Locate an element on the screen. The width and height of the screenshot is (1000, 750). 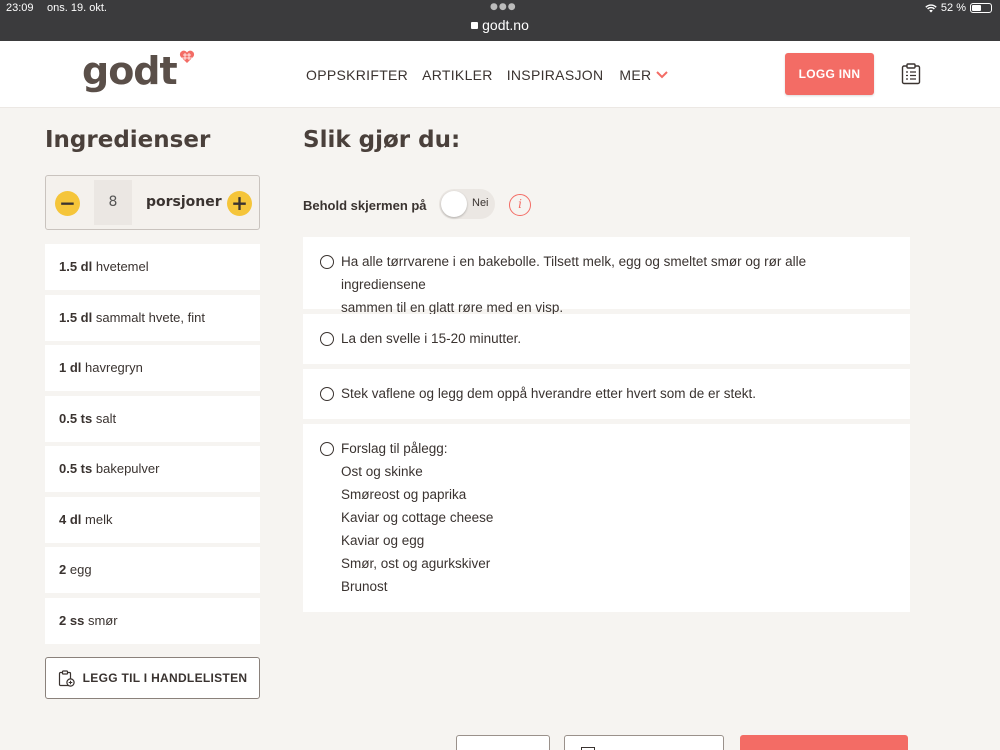
ingredient-item: 0.5 ts salt is located at coordinates (152, 418).